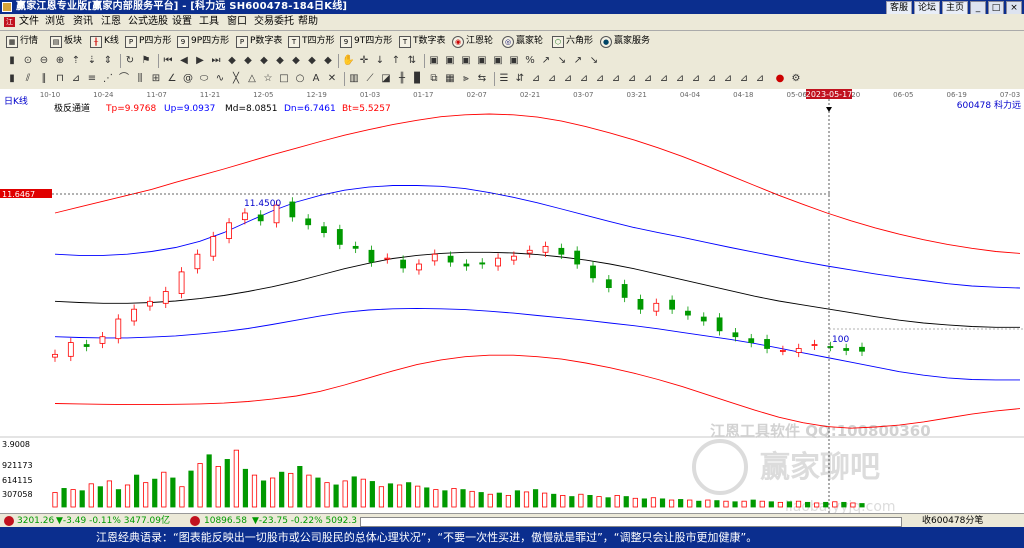 The width and height of the screenshot is (1024, 548). Describe the element at coordinates (168, 61) in the screenshot. I see `first-bar-icon: ⏮` at that location.